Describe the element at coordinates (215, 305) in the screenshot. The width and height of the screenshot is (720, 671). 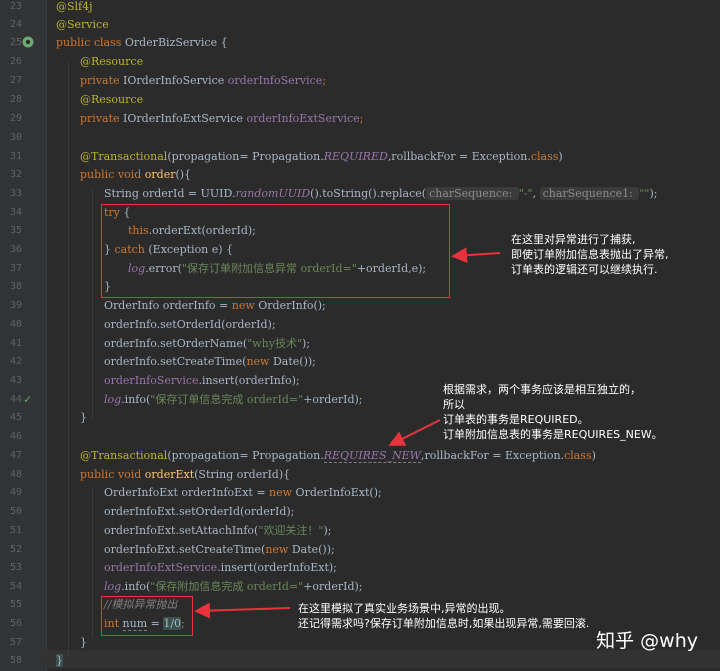
I see `code-line-39: OrderInfo orderInfo = new OrderInfo();` at that location.